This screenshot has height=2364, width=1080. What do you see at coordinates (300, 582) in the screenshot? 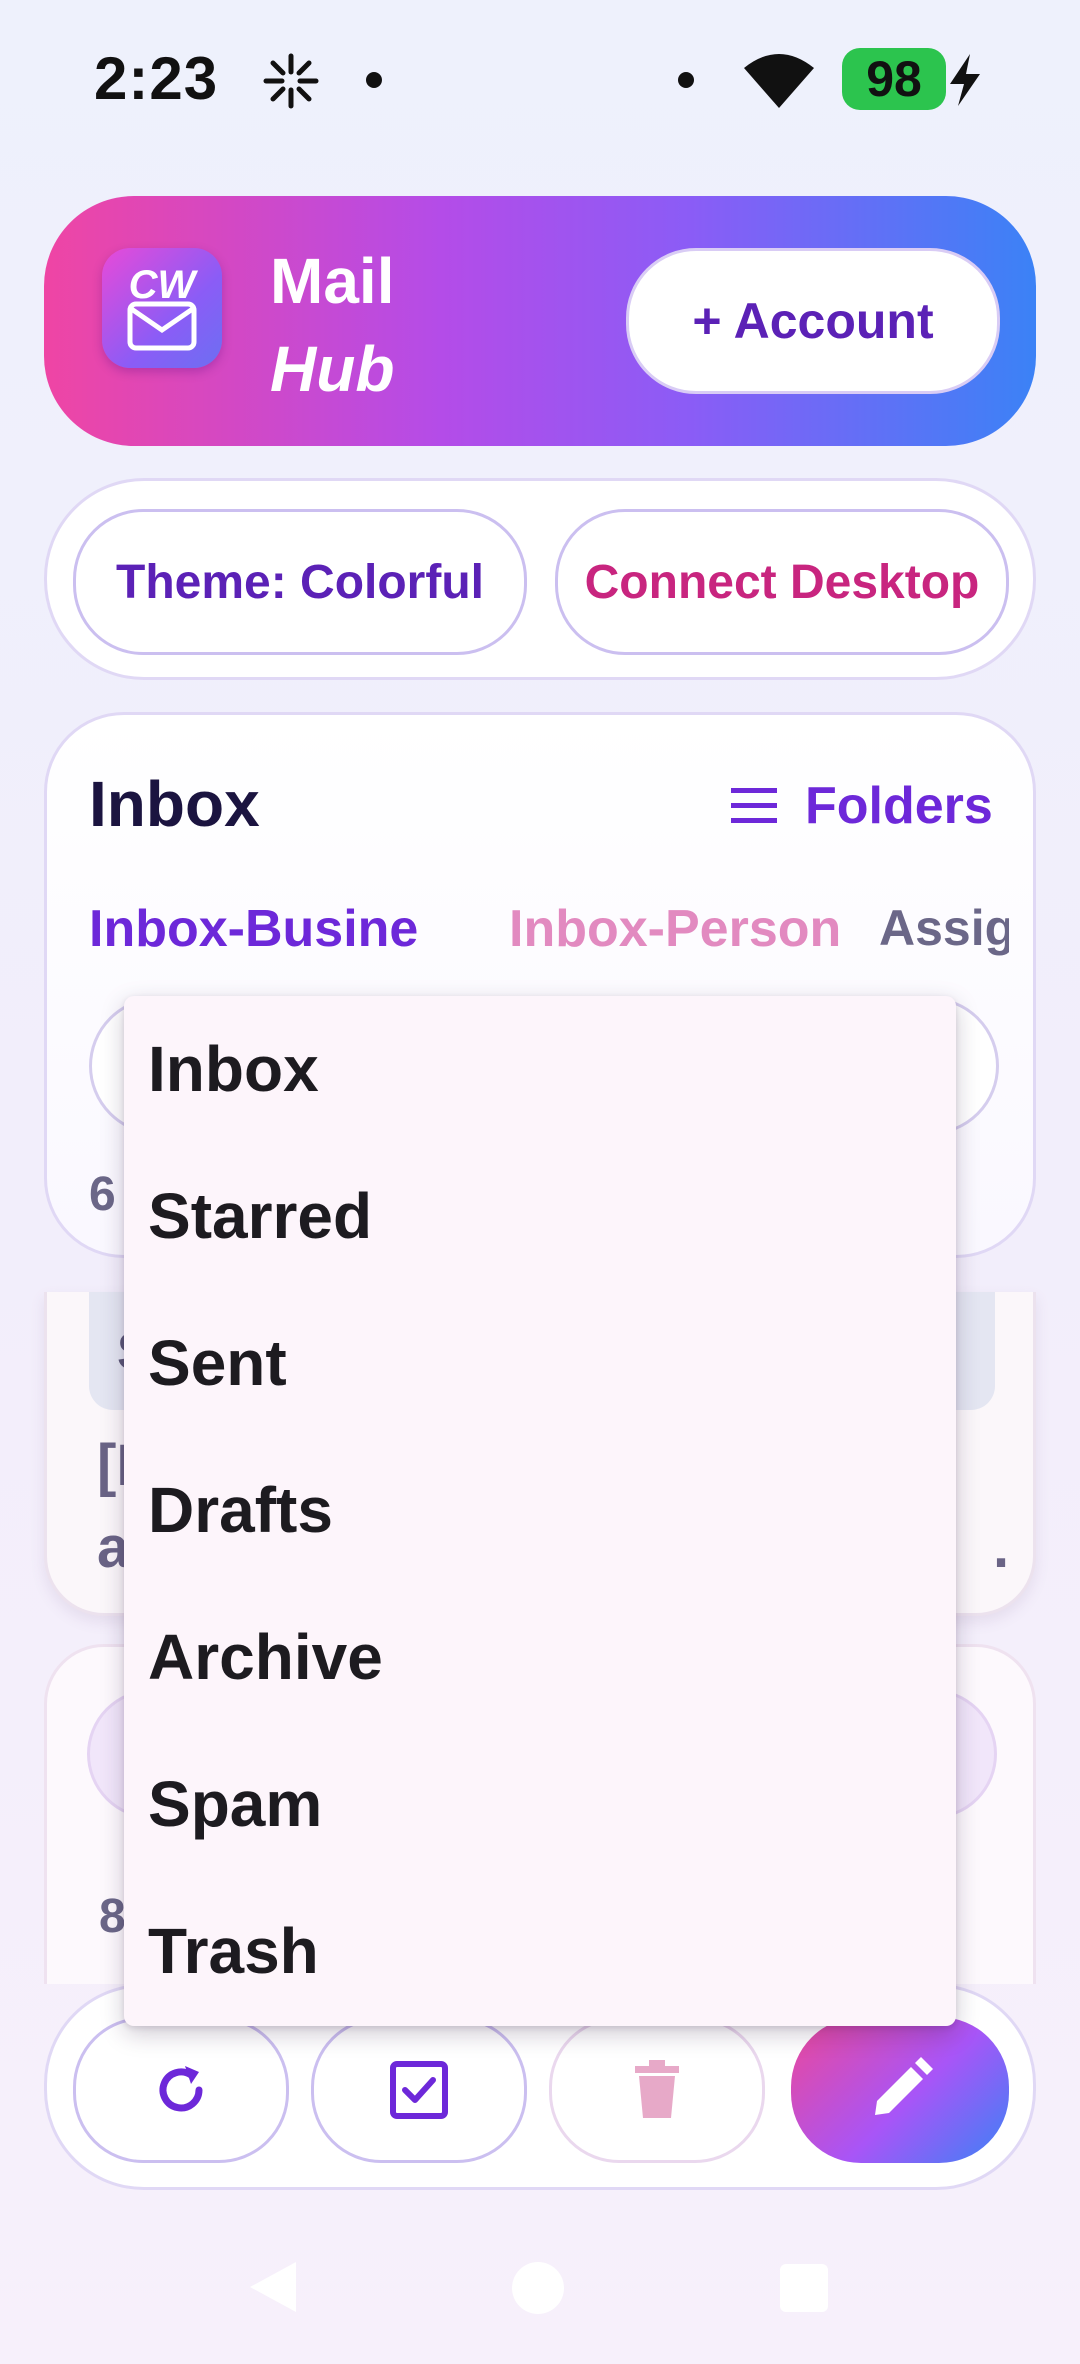
I see `theme-button: Theme: Colorful` at bounding box center [300, 582].